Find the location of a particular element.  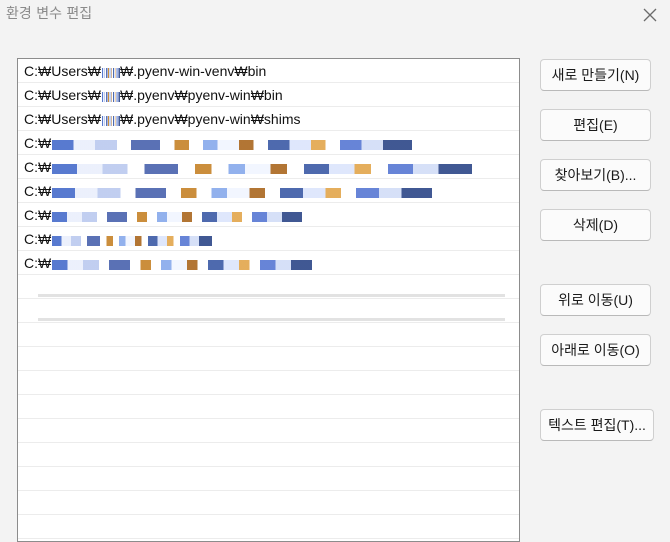

list-item-suffix: ₩.pyenv-win-venv₩bin is located at coordinates (193, 71).